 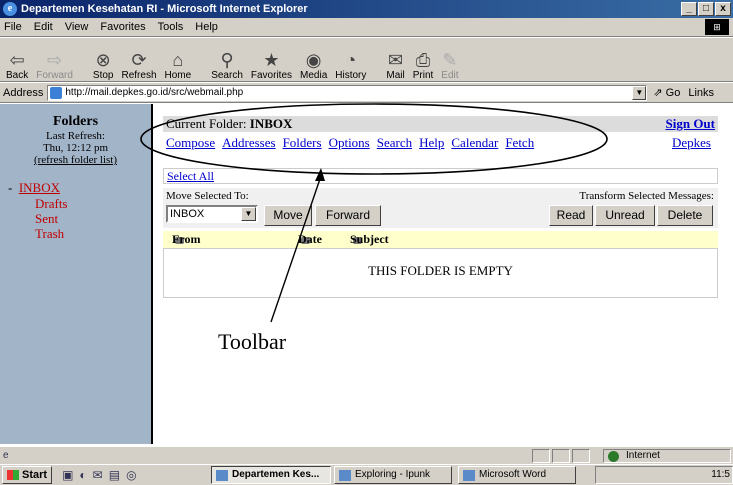 What do you see at coordinates (38, 218) in the screenshot?
I see `folder-sent: Sent` at bounding box center [38, 218].